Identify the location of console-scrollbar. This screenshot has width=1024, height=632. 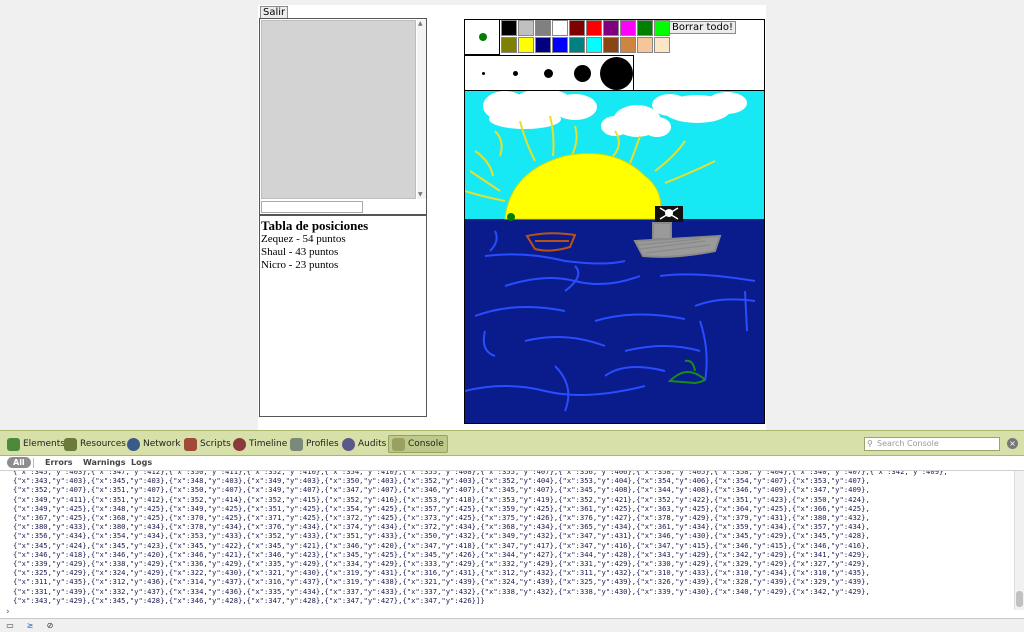
(1019, 540).